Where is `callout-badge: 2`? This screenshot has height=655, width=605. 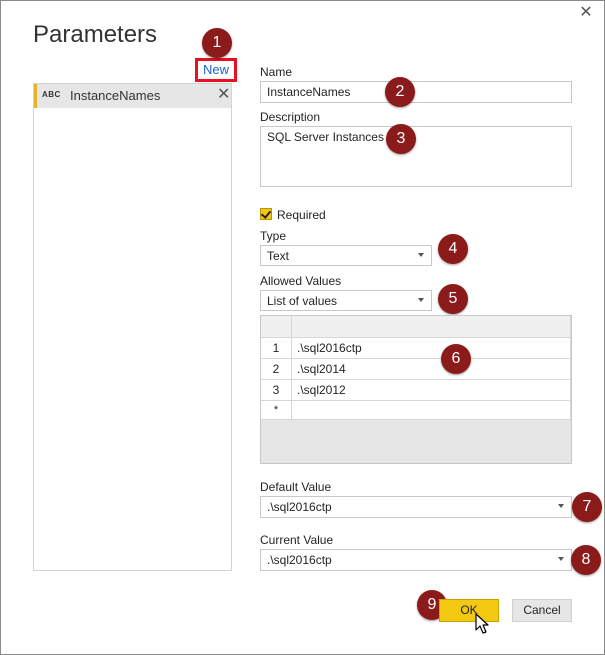
callout-badge: 2 is located at coordinates (400, 92).